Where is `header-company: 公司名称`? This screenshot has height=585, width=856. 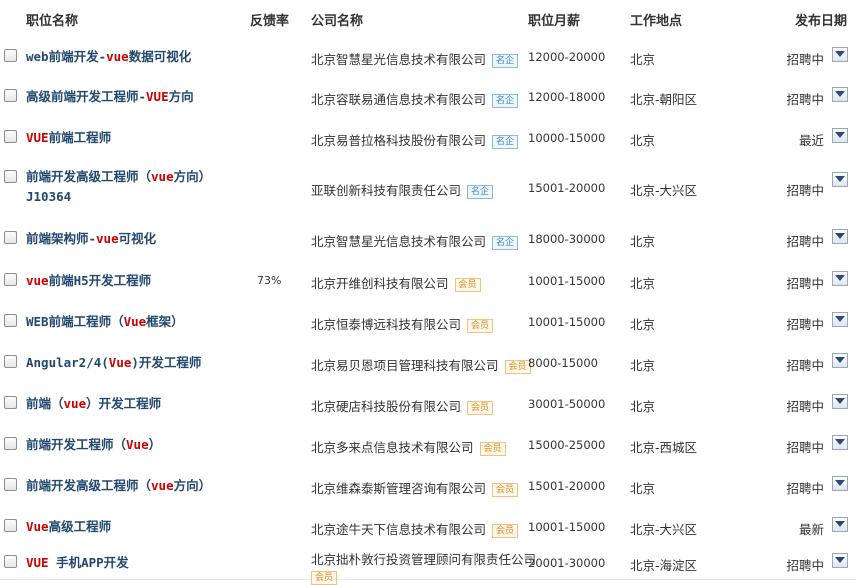
header-company: 公司名称 is located at coordinates (337, 21).